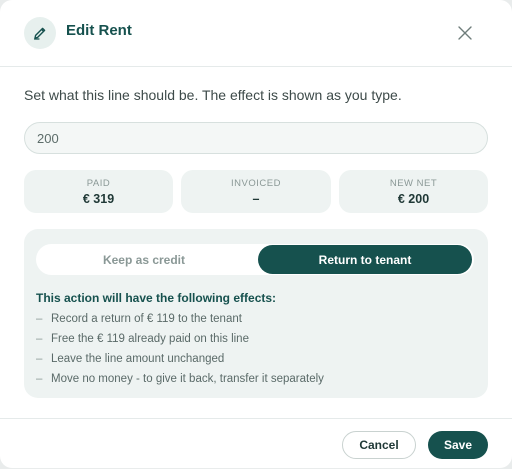 The height and width of the screenshot is (469, 512). What do you see at coordinates (413, 199) in the screenshot?
I see `stat-value: € 200` at bounding box center [413, 199].